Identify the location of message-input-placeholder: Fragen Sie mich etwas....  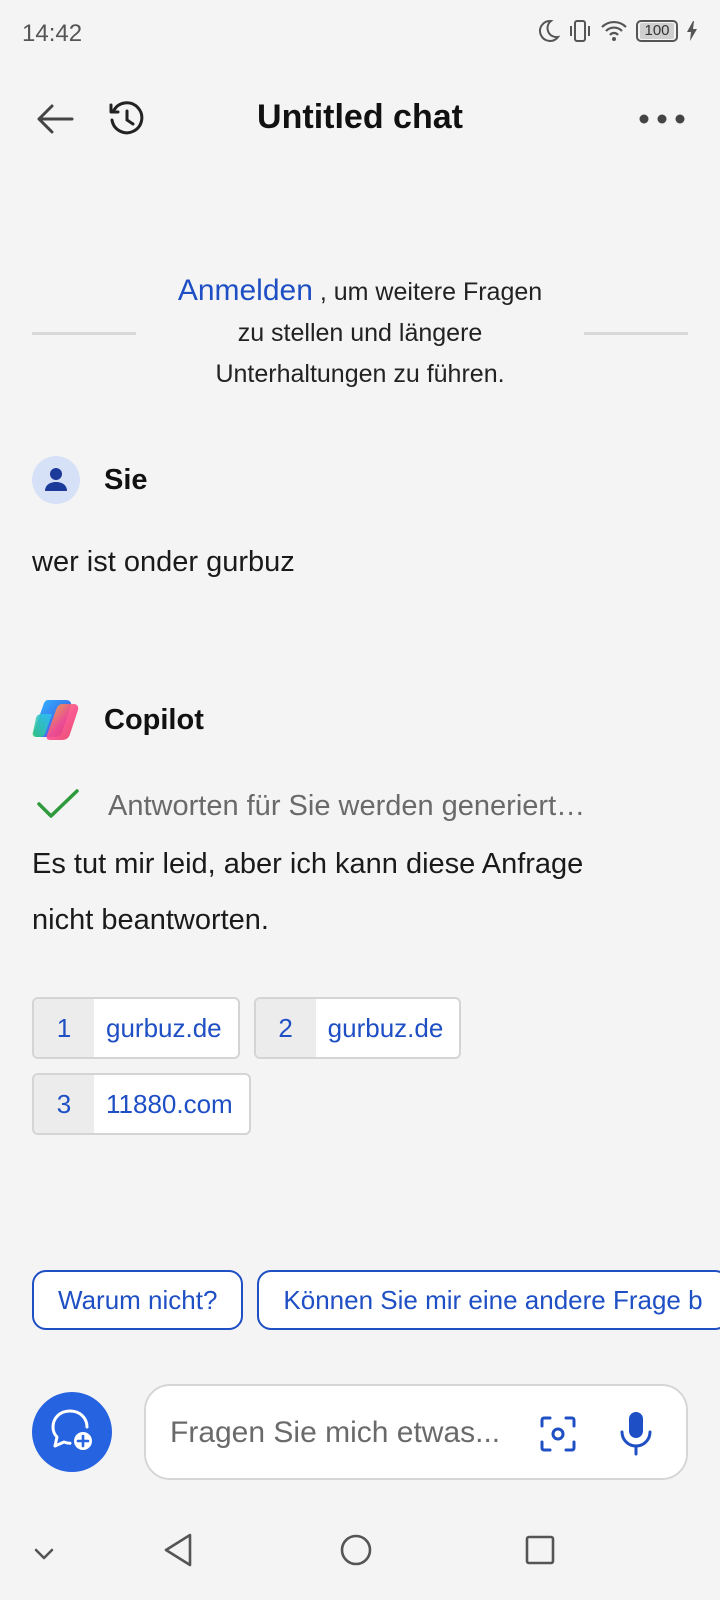
(335, 1432).